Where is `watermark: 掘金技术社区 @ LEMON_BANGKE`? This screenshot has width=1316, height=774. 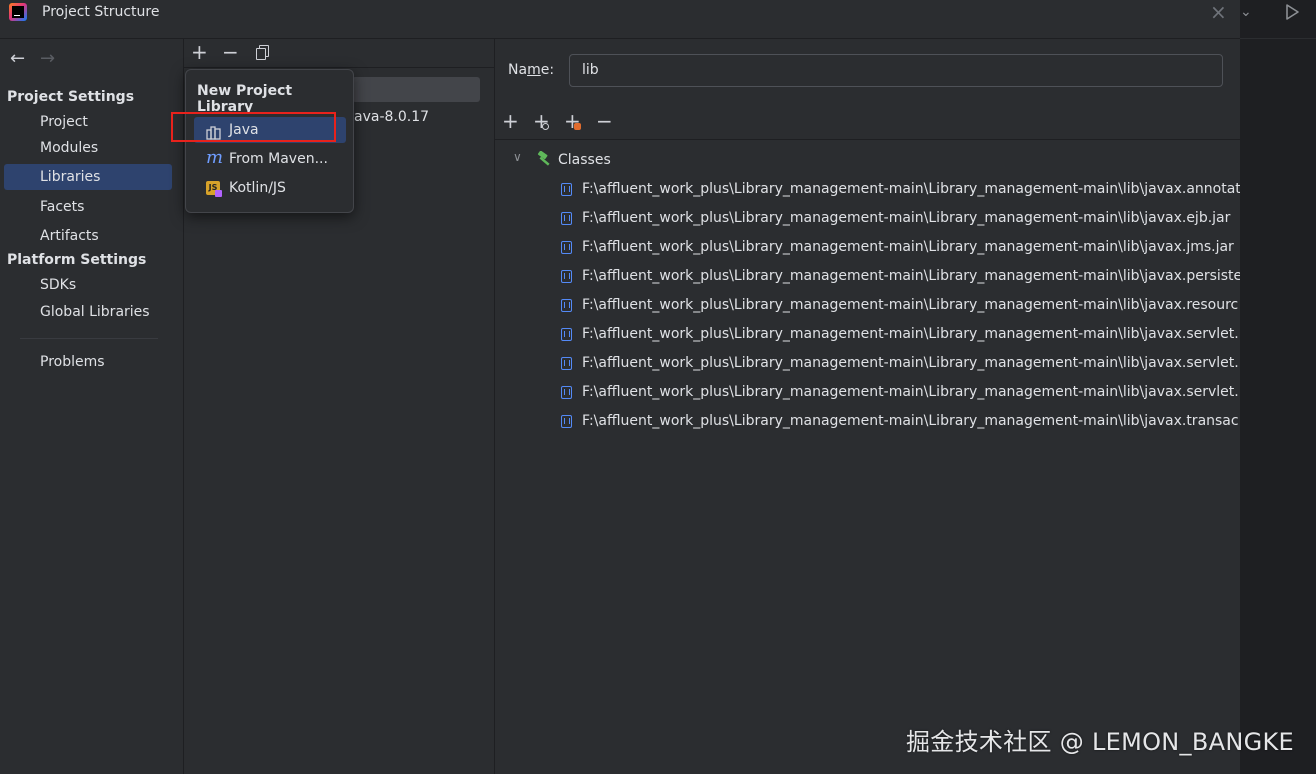
watermark: 掘金技术社区 @ LEMON_BANGKE is located at coordinates (1100, 742).